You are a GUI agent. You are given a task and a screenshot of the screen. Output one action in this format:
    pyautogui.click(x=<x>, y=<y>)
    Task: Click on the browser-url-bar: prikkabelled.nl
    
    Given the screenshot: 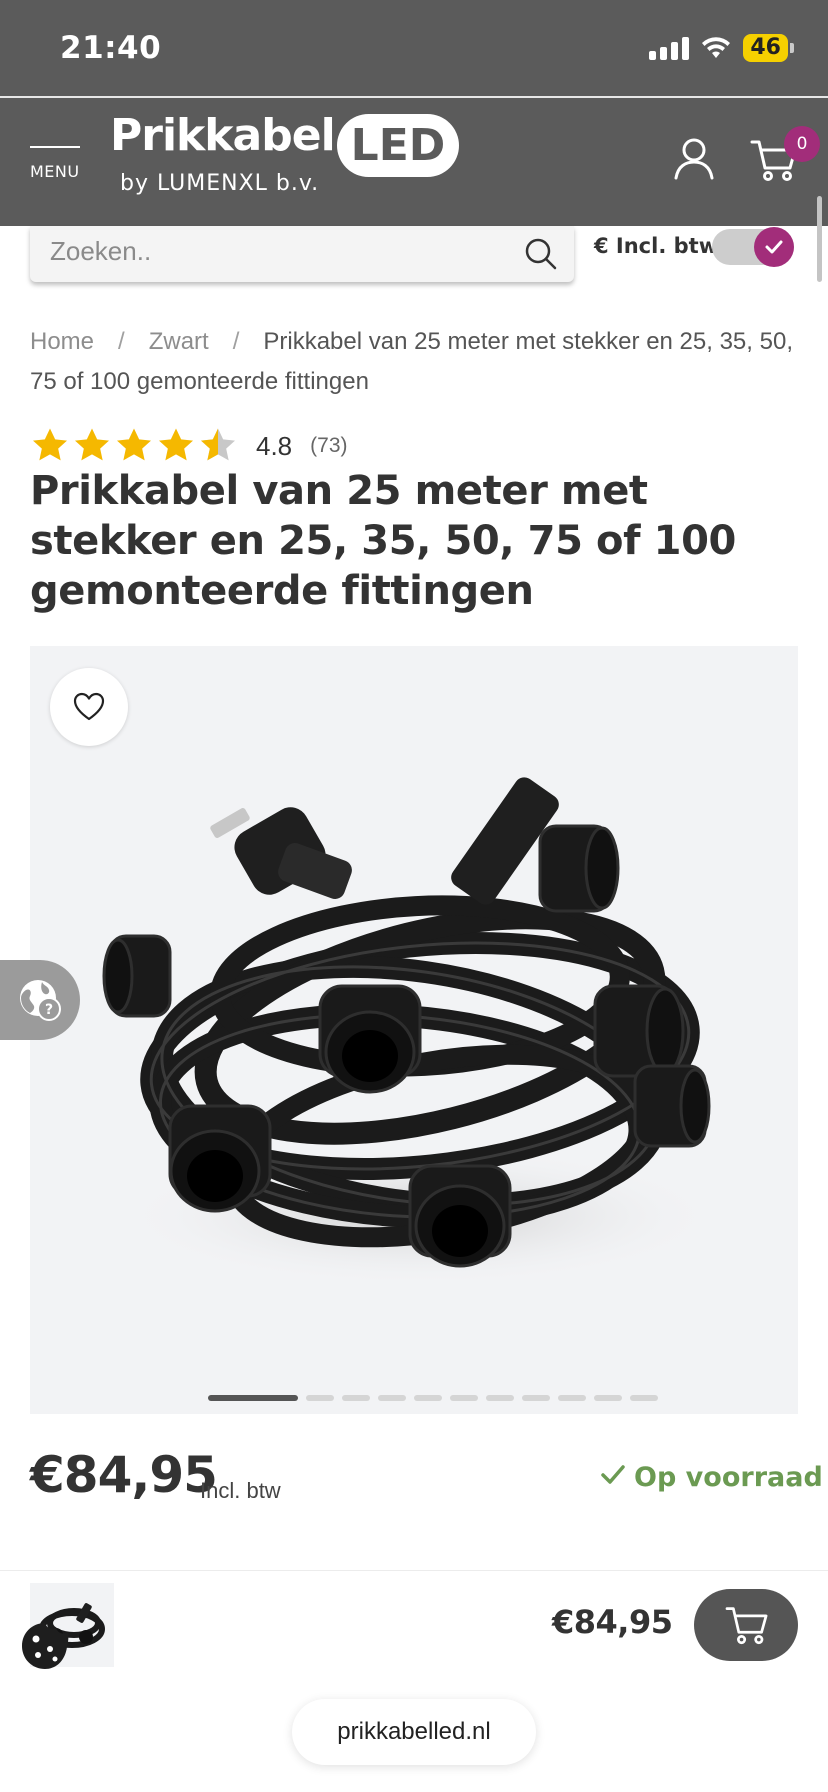 What is the action you would take?
    pyautogui.click(x=414, y=1732)
    